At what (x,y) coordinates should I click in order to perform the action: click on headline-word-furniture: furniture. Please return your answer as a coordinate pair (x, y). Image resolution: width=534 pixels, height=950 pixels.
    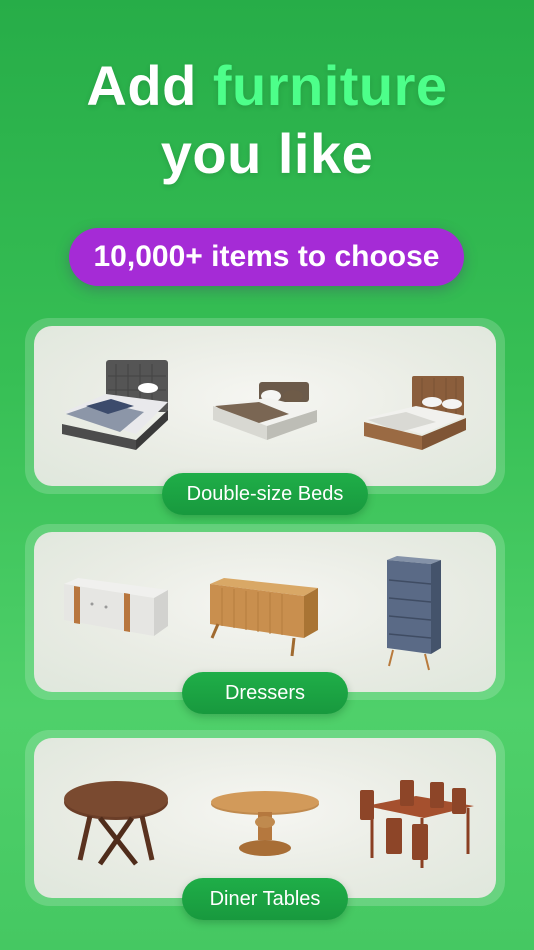
    Looking at the image, I should click on (330, 85).